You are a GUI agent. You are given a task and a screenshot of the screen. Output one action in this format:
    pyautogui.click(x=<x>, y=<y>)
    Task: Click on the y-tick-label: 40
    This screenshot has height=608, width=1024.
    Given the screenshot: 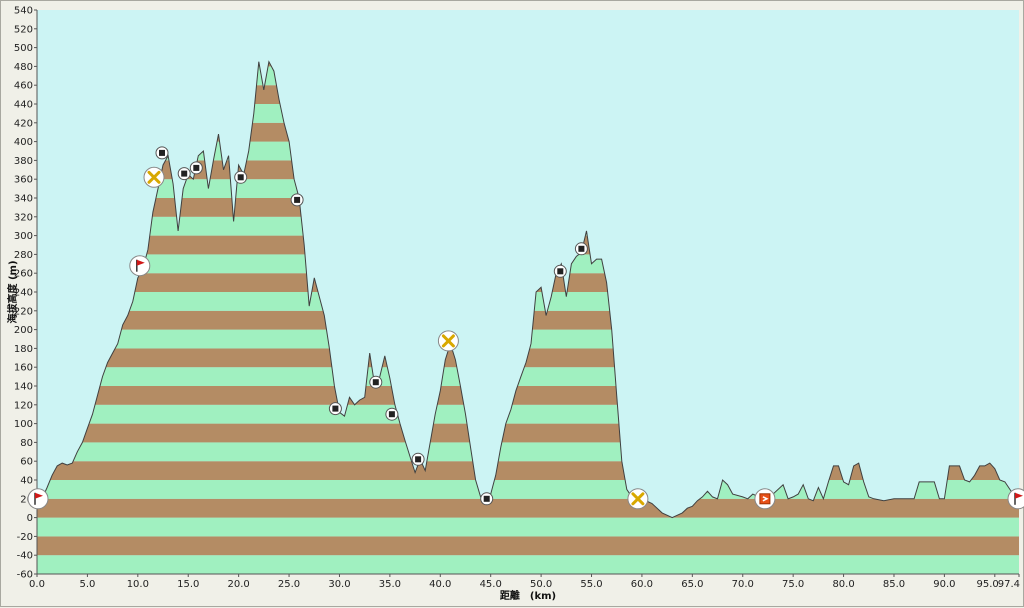 What is the action you would take?
    pyautogui.click(x=26, y=481)
    